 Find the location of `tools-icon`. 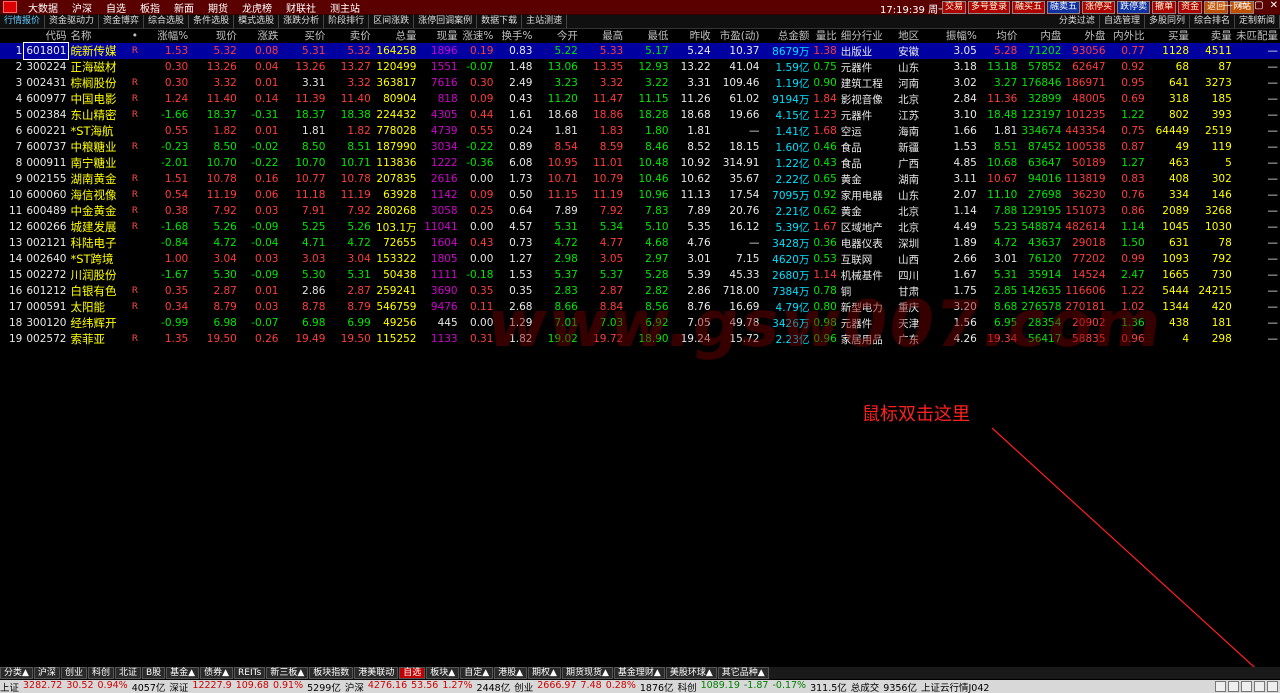

tools-icon is located at coordinates (1259, 686).